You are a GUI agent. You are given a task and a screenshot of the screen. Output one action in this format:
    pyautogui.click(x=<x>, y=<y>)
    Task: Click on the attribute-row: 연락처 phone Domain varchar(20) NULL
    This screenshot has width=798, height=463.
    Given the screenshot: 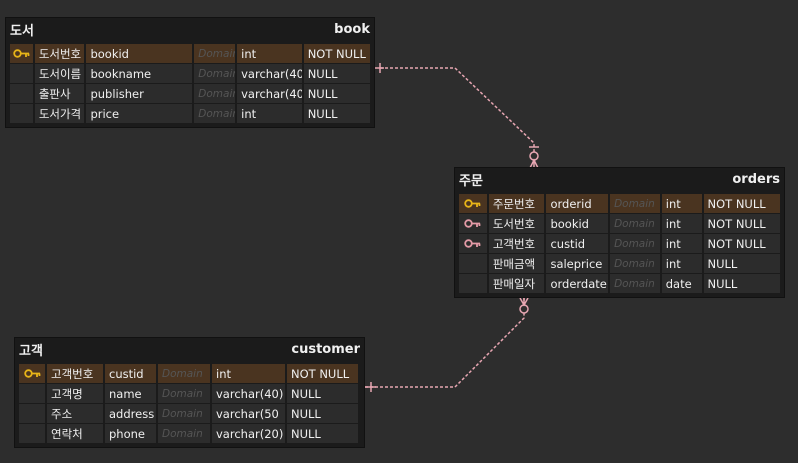 What is the action you would take?
    pyautogui.click(x=189, y=433)
    